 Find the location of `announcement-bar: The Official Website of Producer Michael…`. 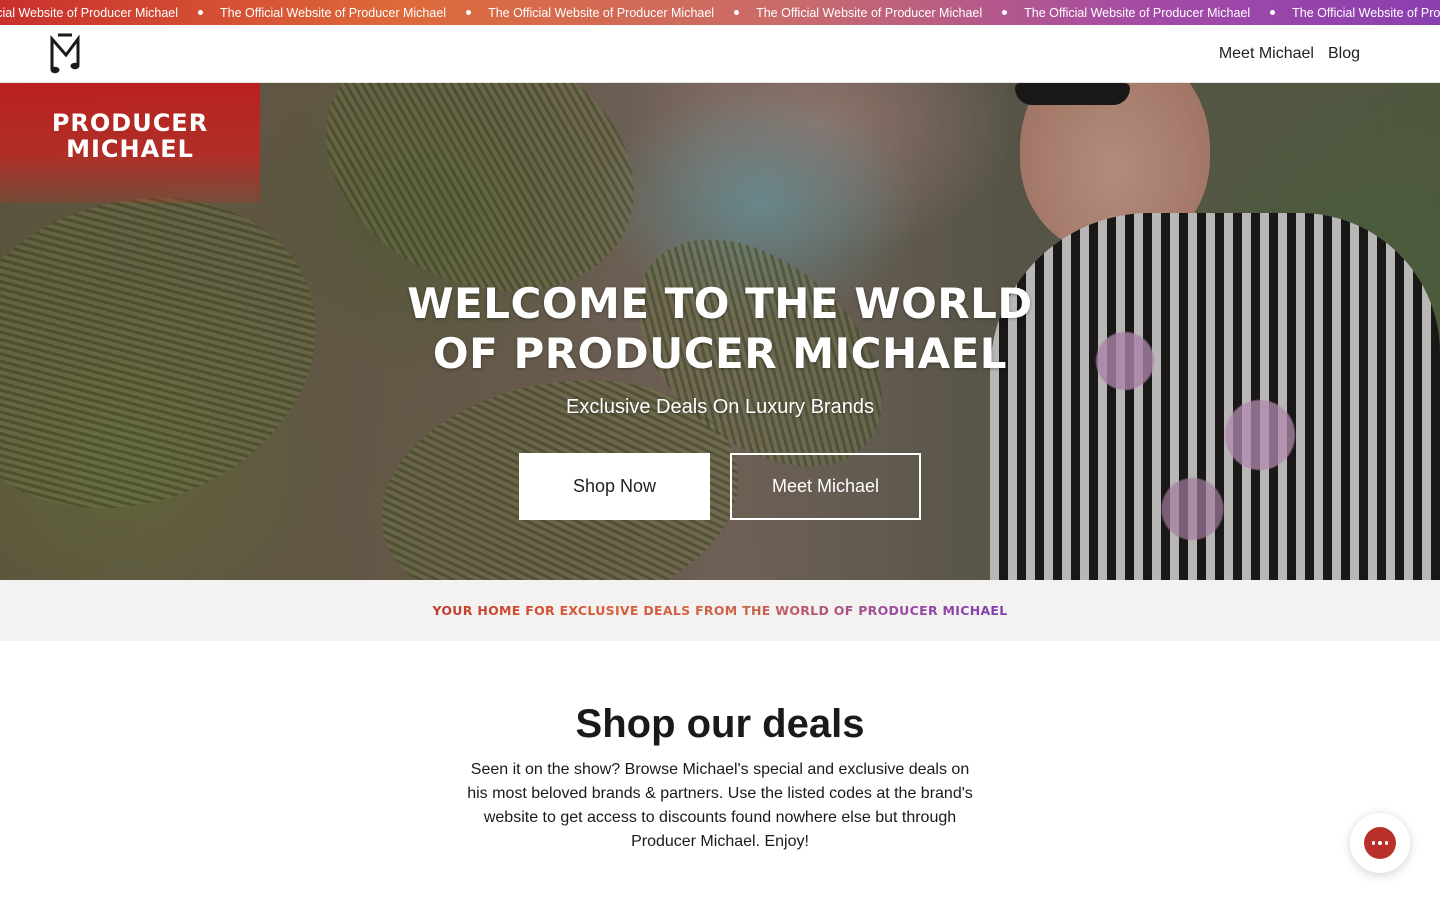

announcement-bar: The Official Website of Producer Michael… is located at coordinates (720, 12).